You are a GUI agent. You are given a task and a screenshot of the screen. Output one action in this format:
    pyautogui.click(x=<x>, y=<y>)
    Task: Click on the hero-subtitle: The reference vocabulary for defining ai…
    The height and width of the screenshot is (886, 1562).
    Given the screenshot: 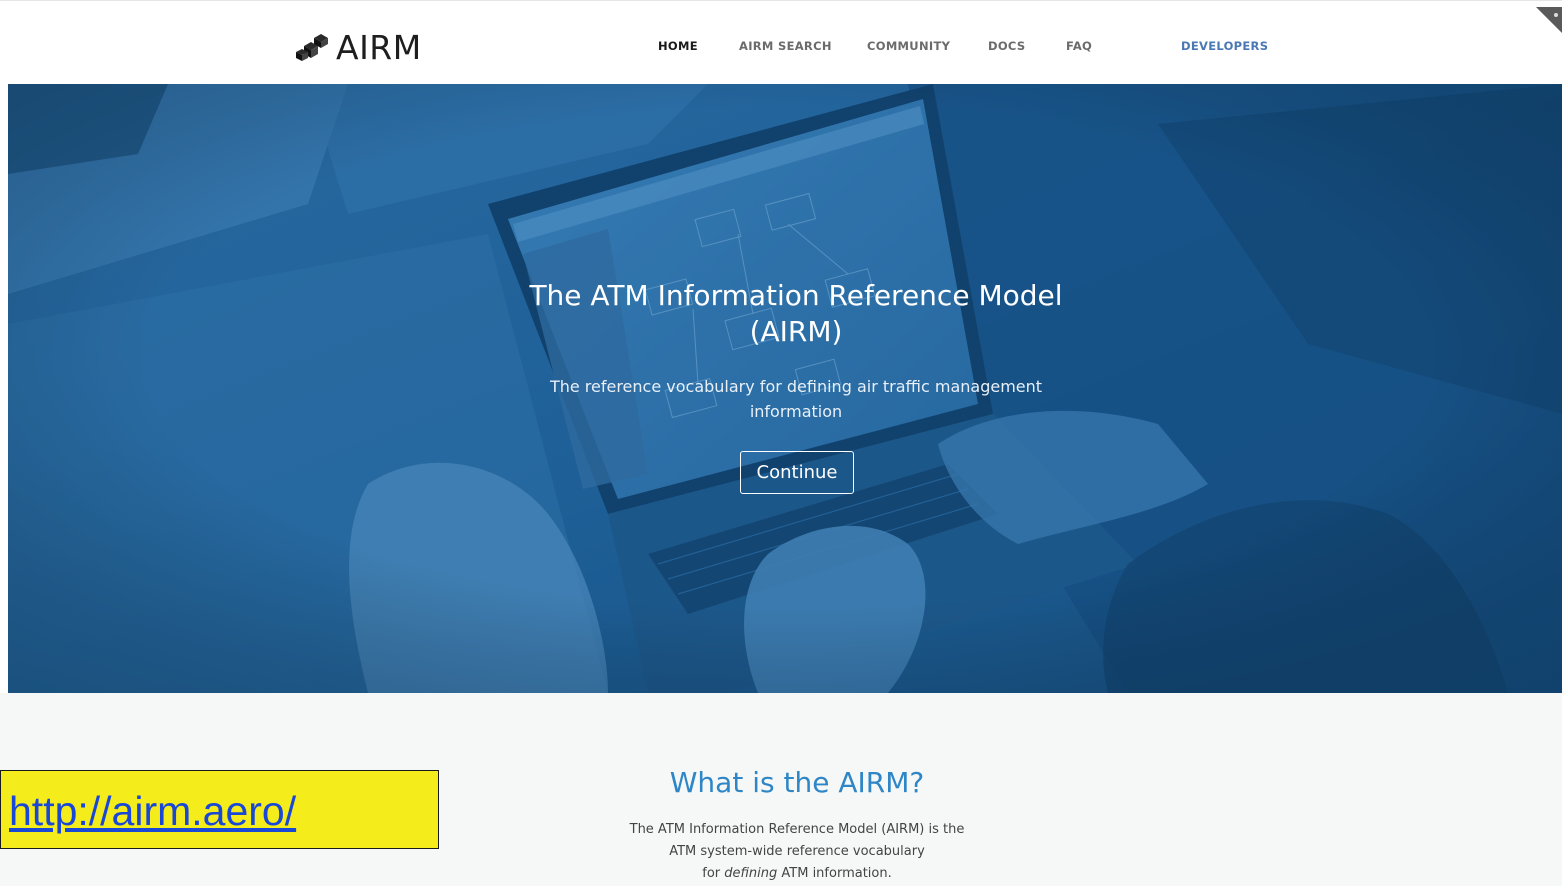 What is the action you would take?
    pyautogui.click(x=796, y=399)
    